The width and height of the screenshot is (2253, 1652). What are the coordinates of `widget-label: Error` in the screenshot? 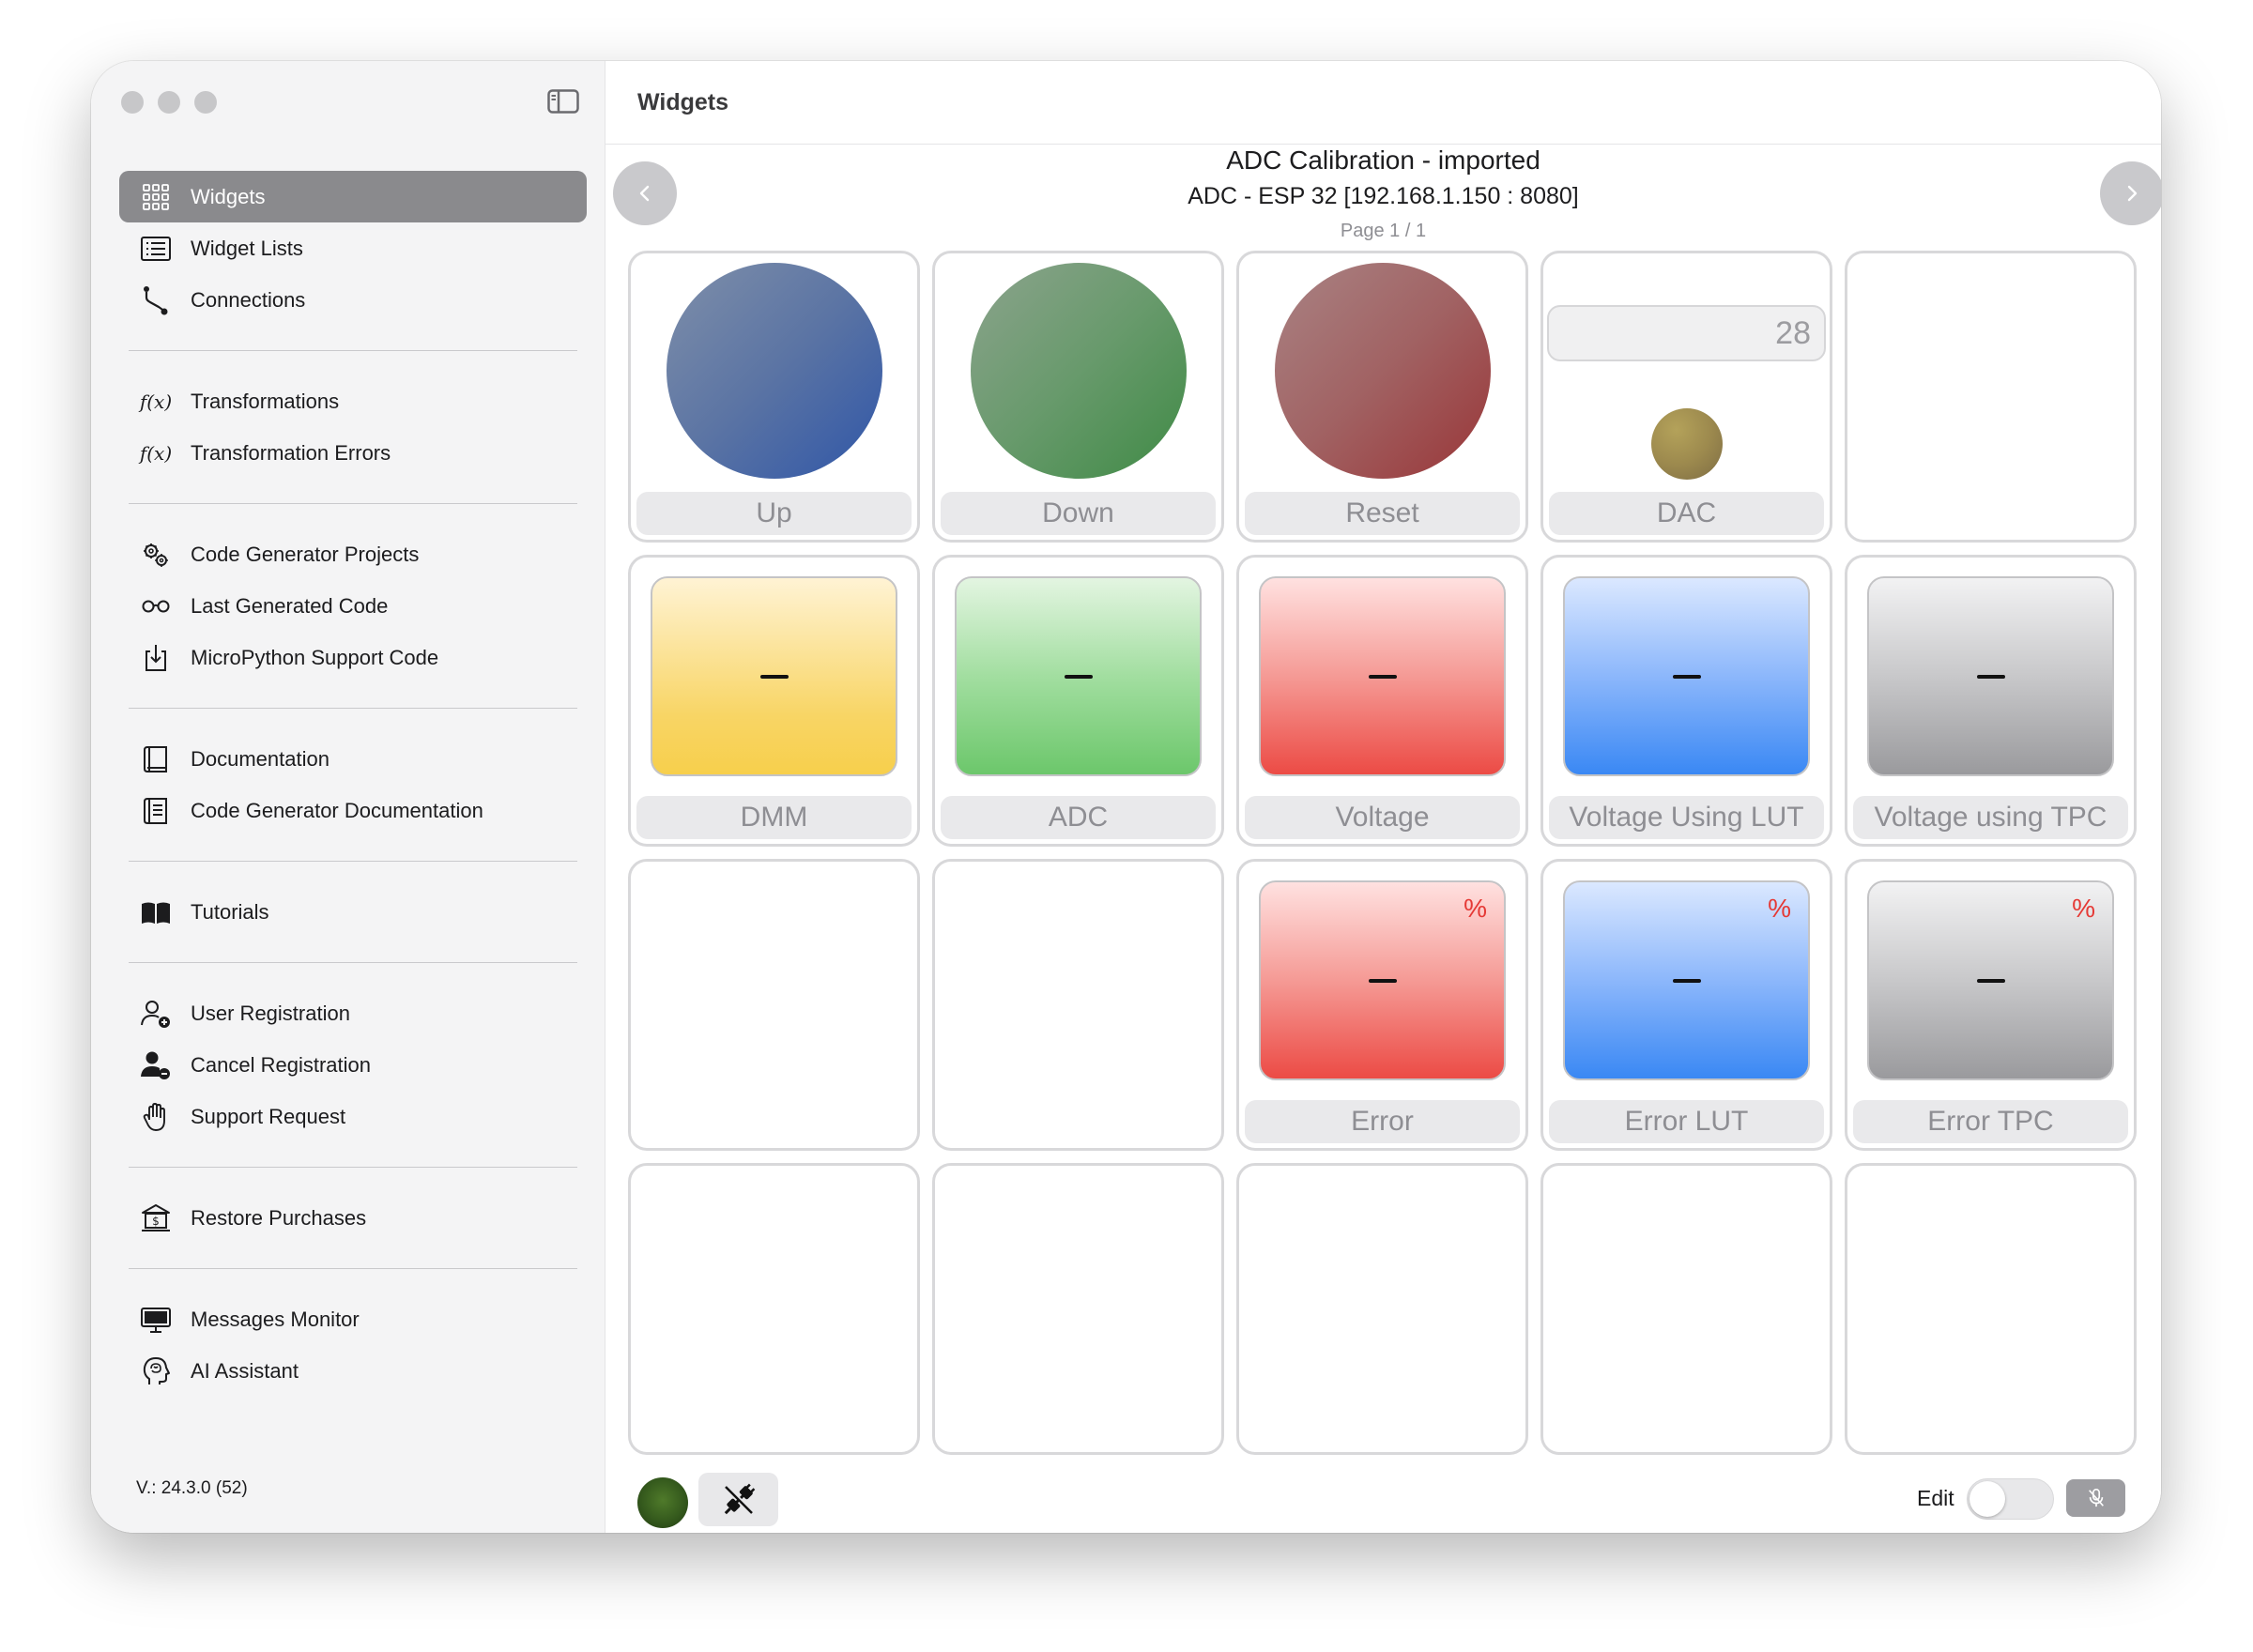 It's located at (1382, 1121).